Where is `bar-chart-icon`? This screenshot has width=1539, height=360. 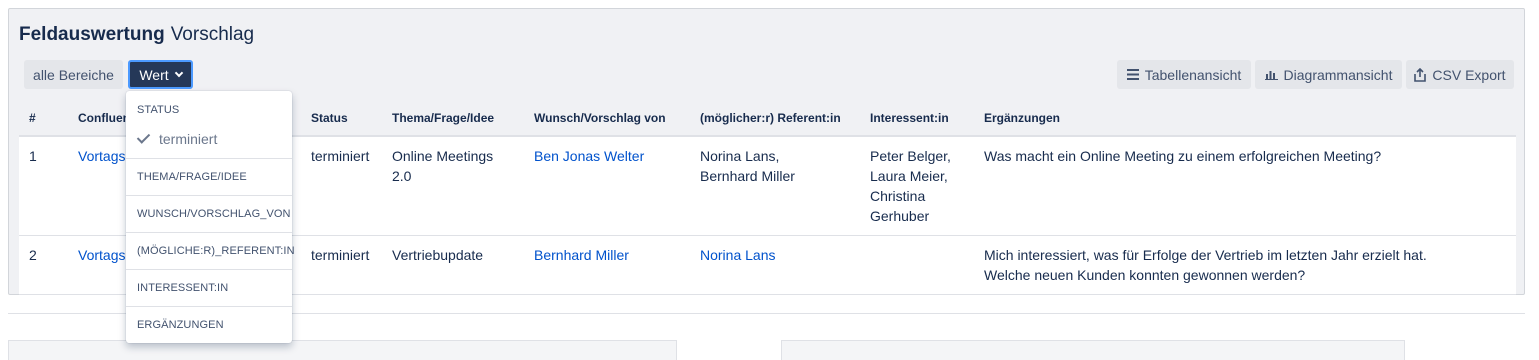 bar-chart-icon is located at coordinates (1271, 74).